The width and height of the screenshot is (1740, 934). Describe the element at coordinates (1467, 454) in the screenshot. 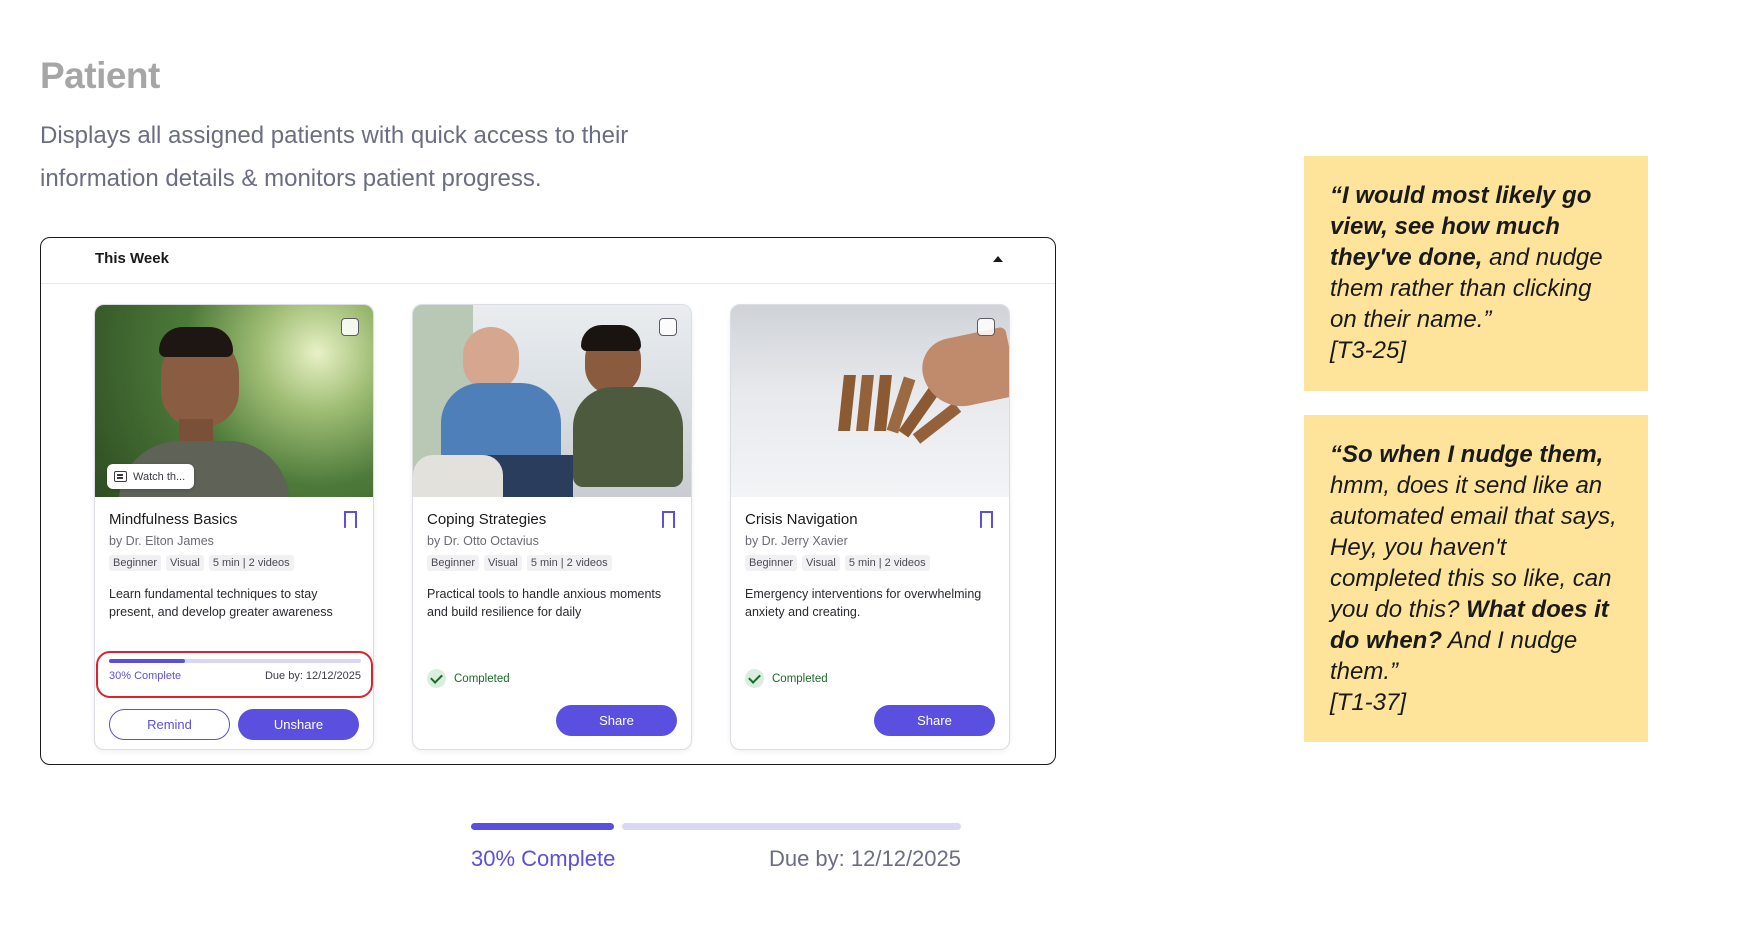

I see `quote-emphasis: “So when I nudge them,` at that location.